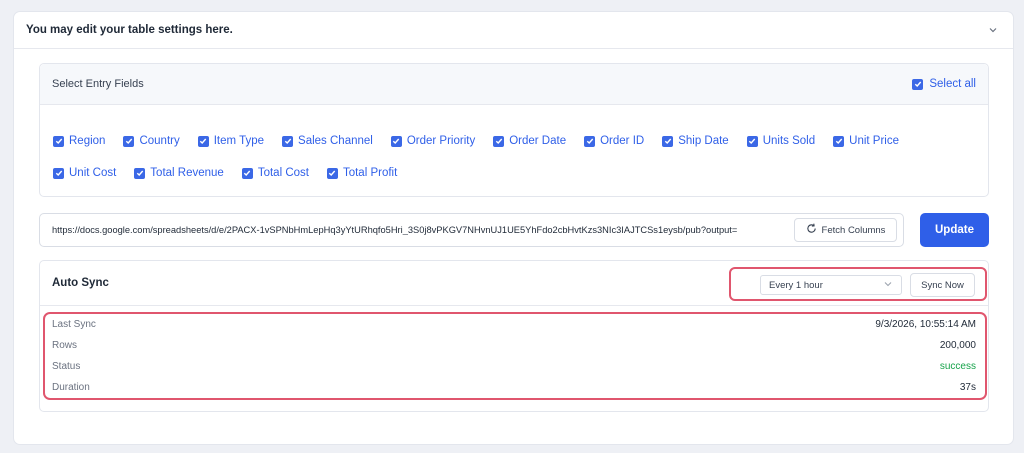 The image size is (1024, 453). What do you see at coordinates (93, 173) in the screenshot?
I see `field-checkbox-label: Unit Cost` at bounding box center [93, 173].